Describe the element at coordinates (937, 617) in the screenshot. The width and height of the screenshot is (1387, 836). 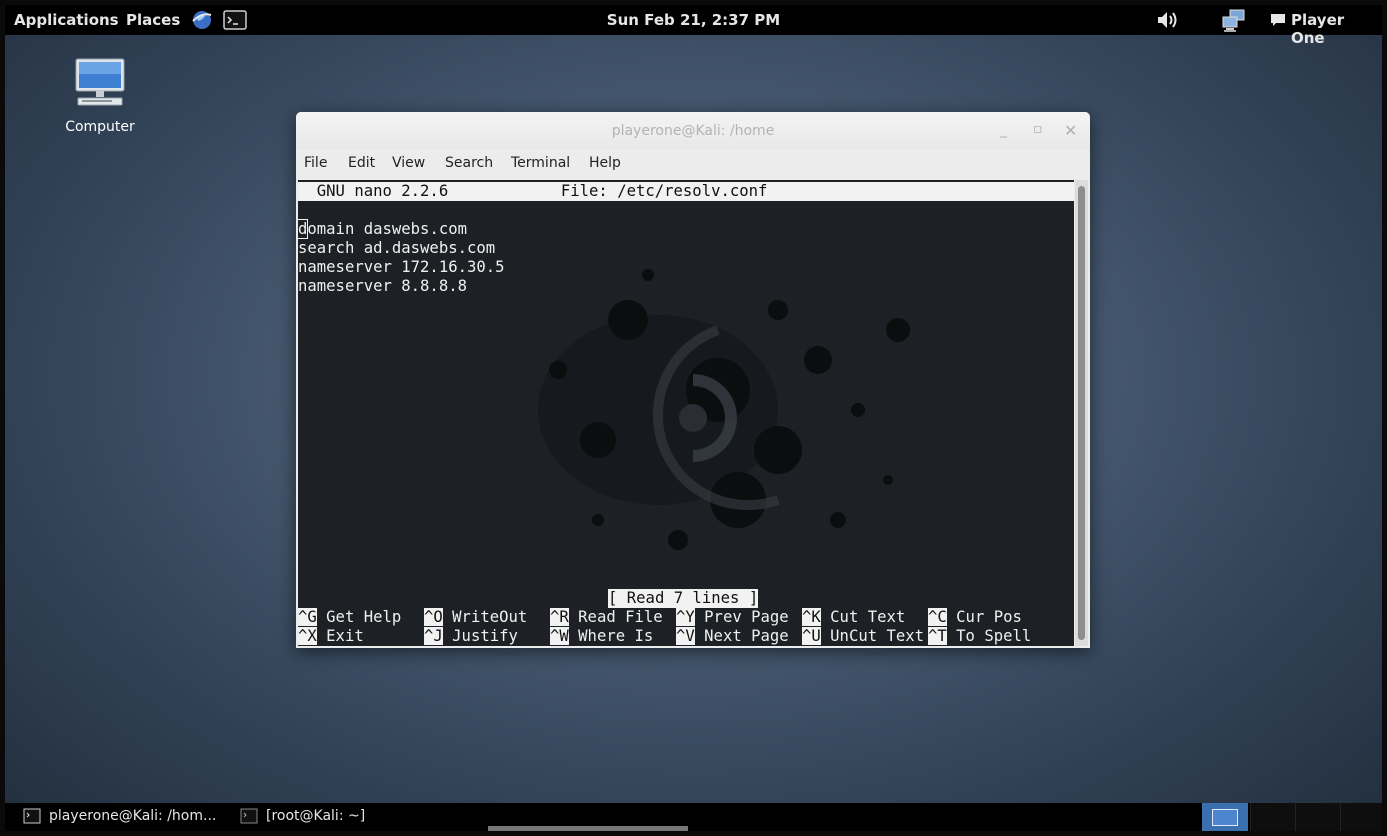
I see `shortcut-key: ^C` at that location.